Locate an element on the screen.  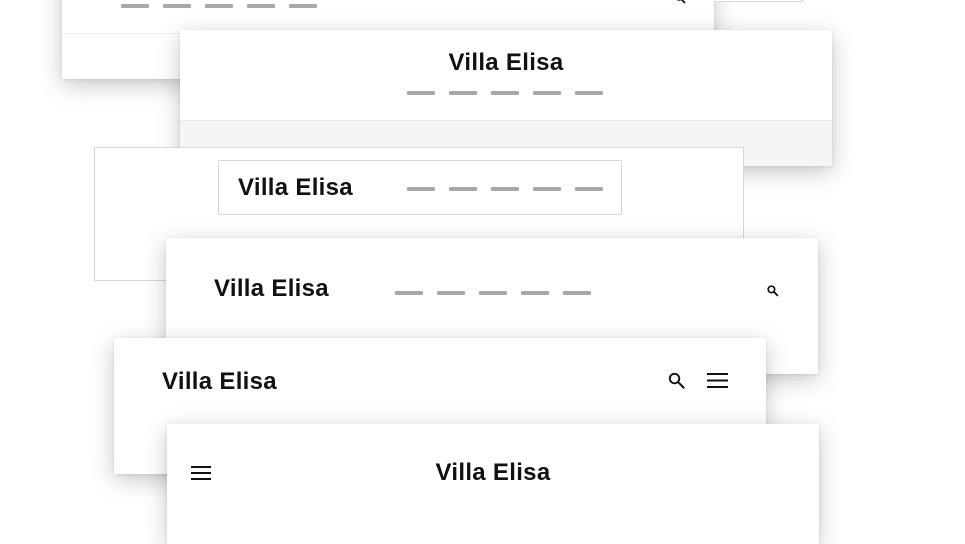
hamburger-menu-icon is located at coordinates (717, 380).